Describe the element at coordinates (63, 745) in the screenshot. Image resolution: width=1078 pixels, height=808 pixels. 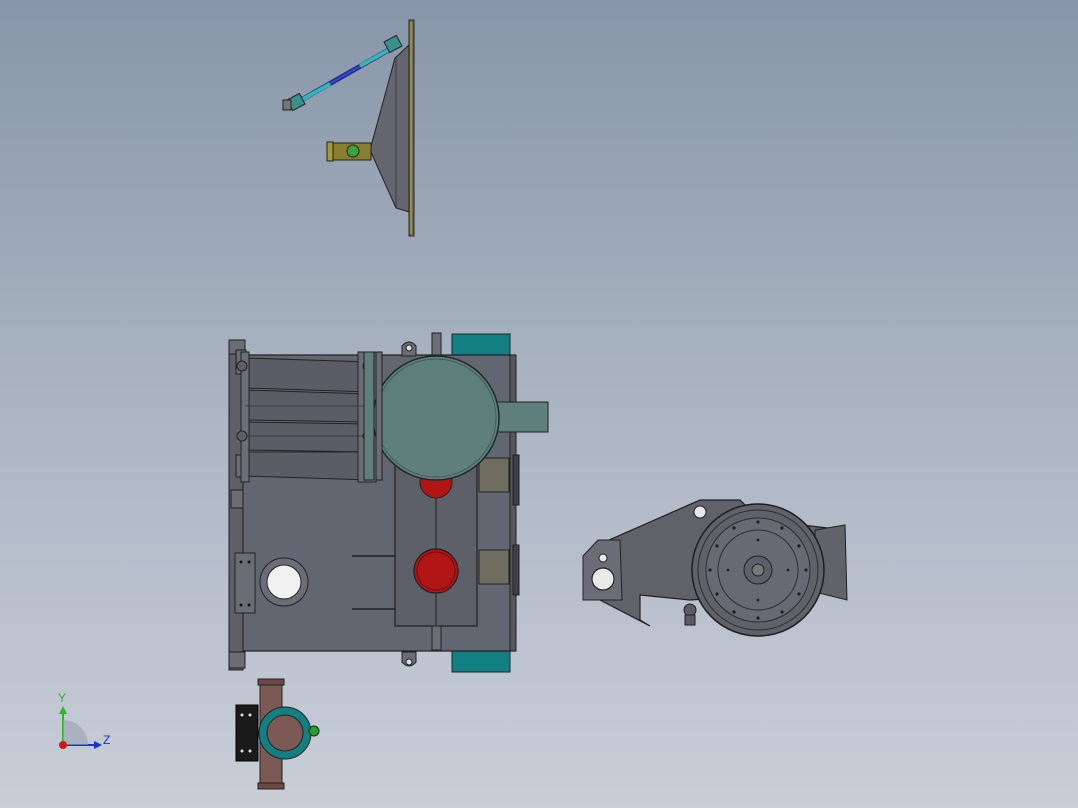
I see `x-axis-point` at that location.